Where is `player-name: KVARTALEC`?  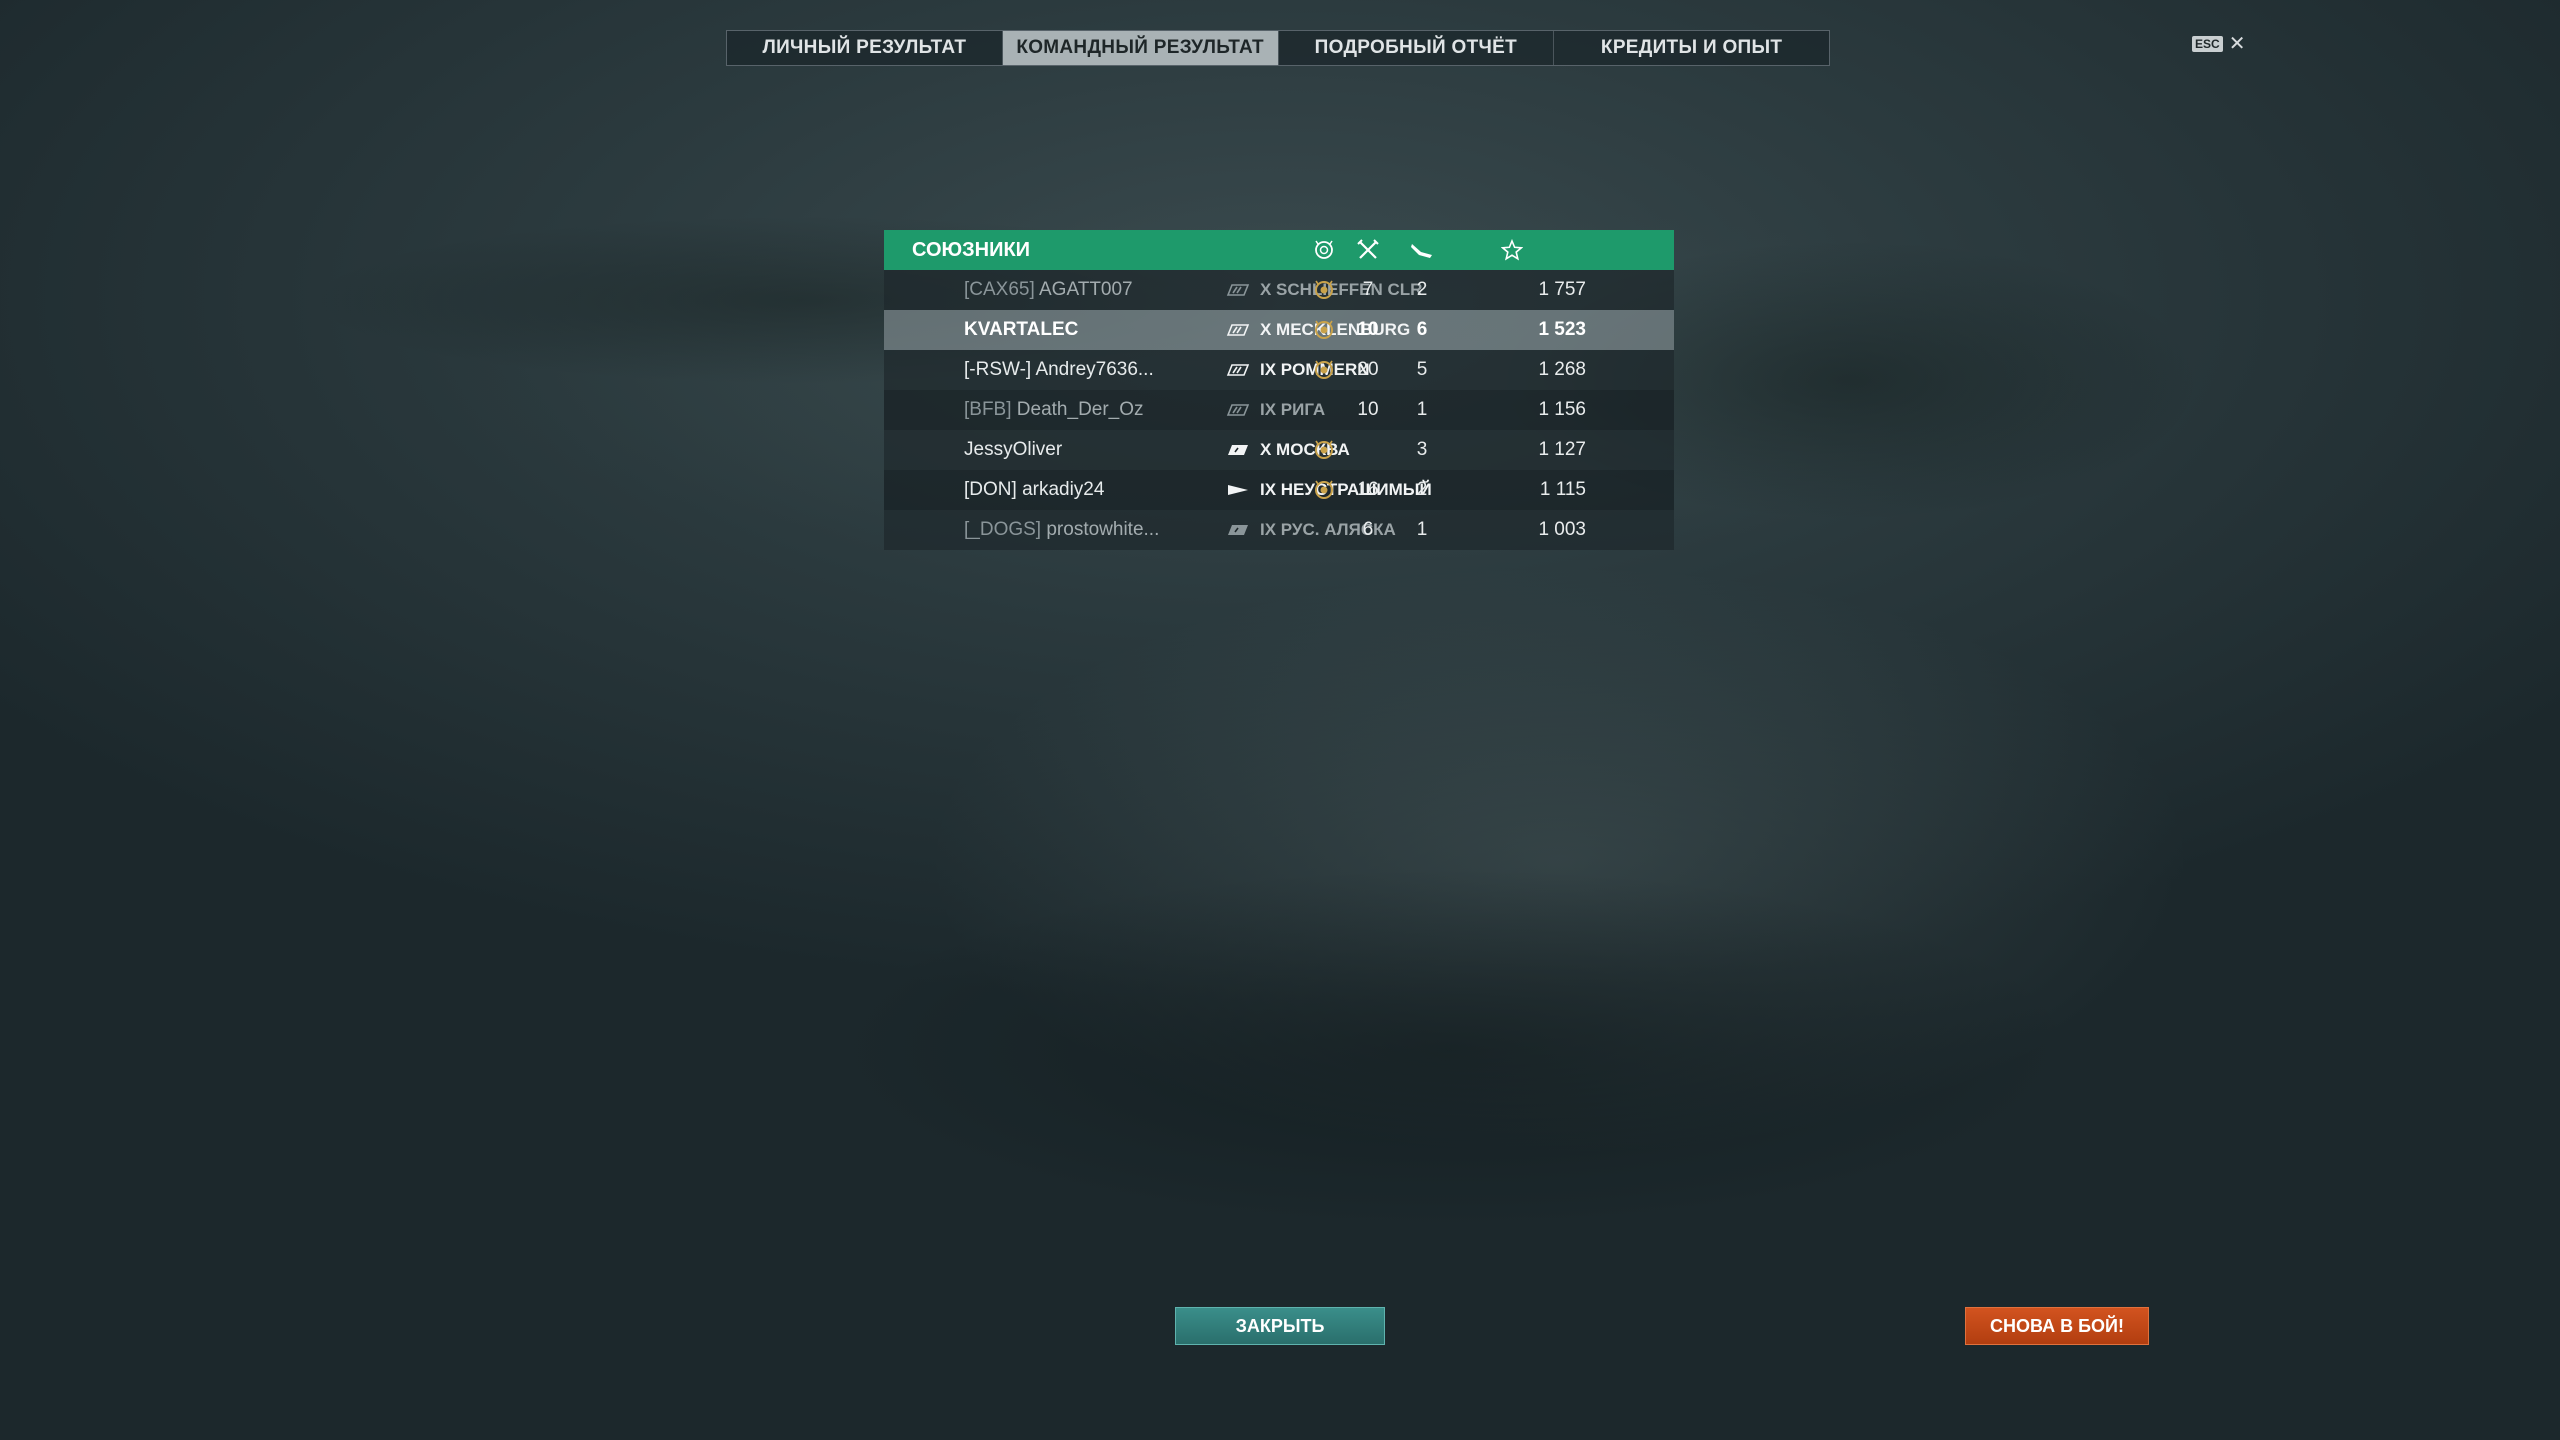
player-name: KVARTALEC is located at coordinates (1021, 330).